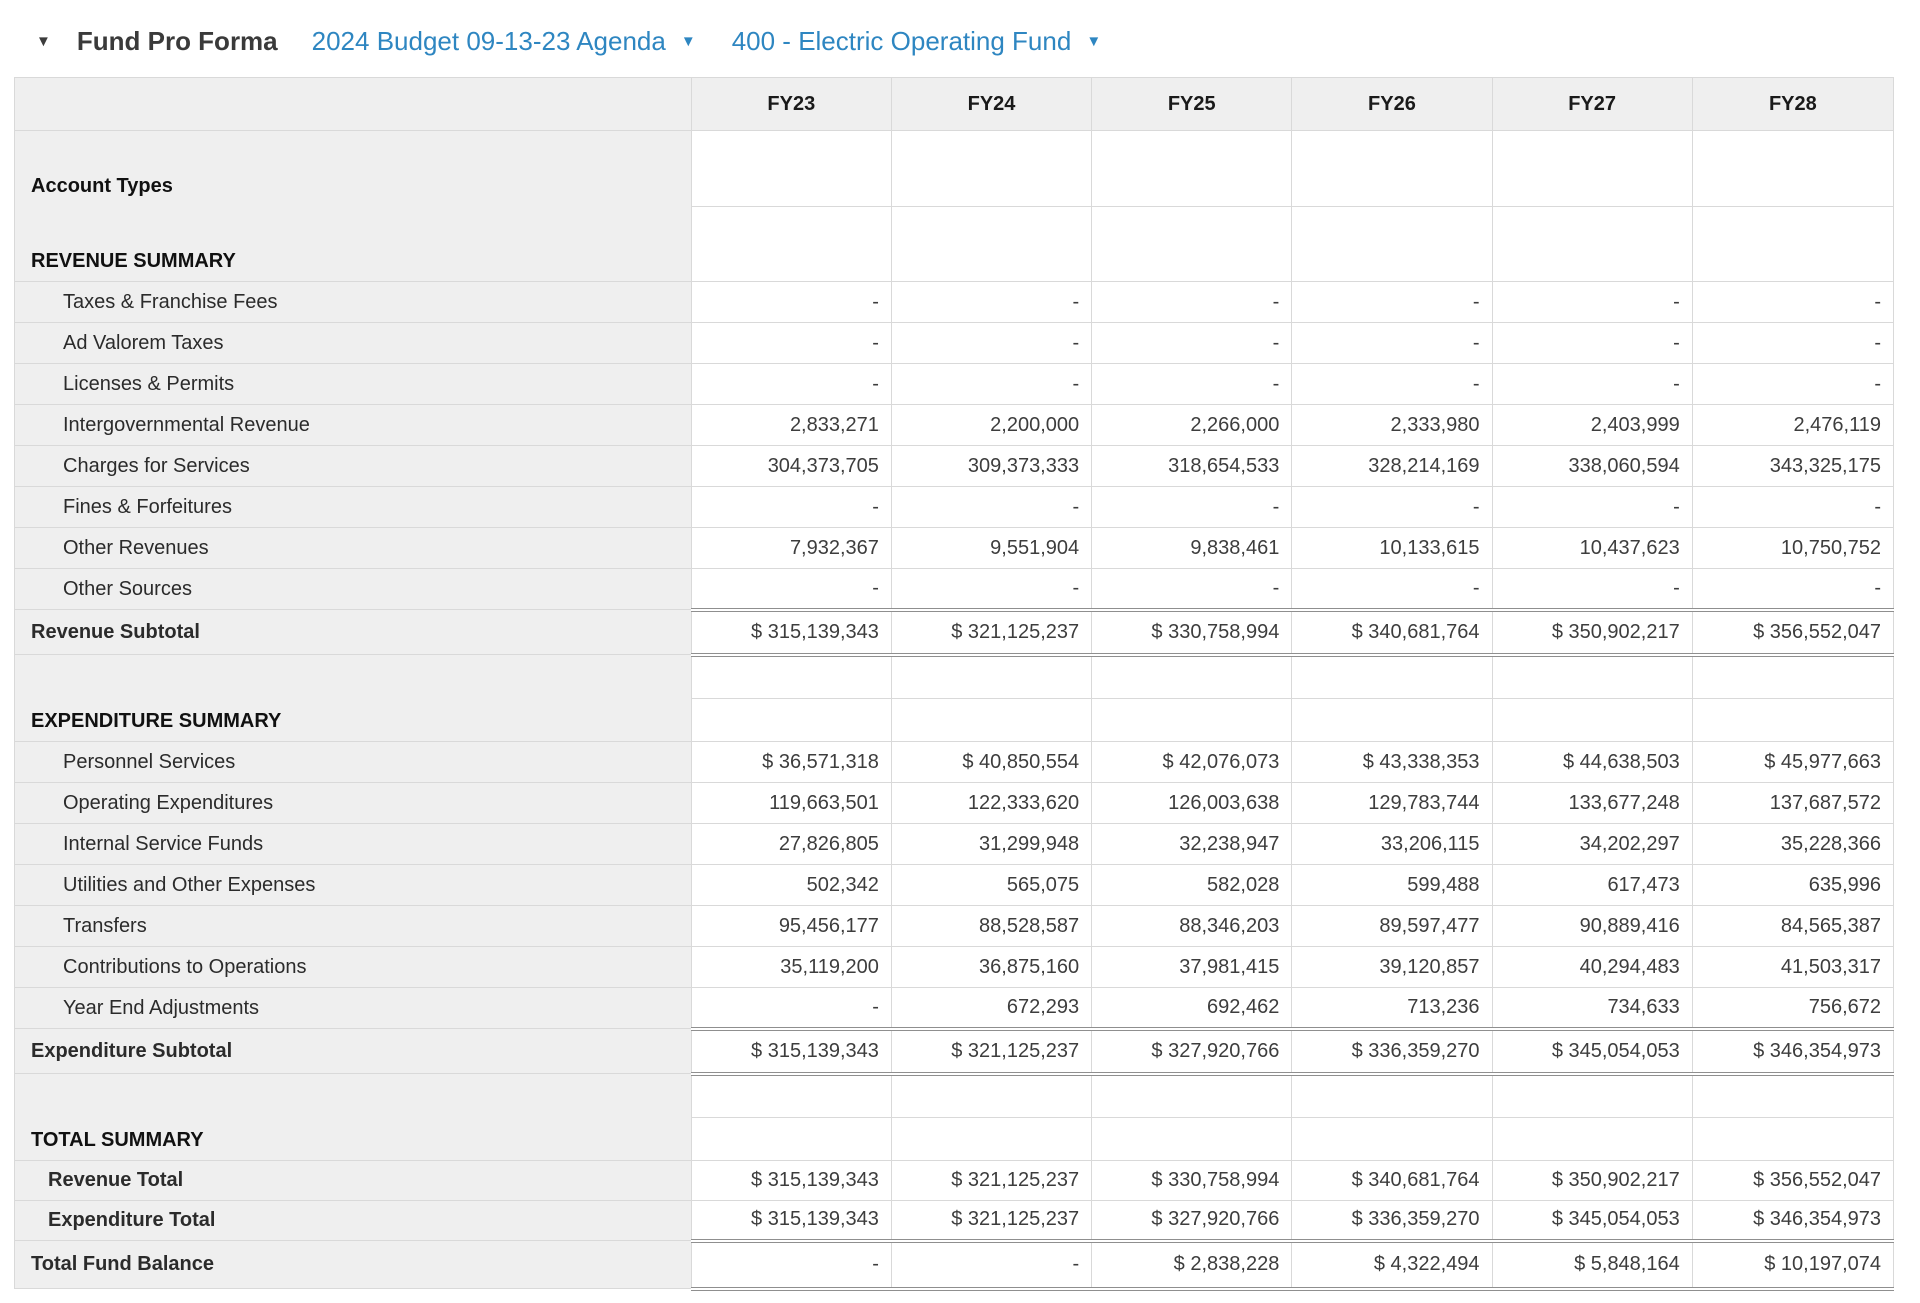 This screenshot has width=1920, height=1303. I want to click on cell-value: 10,750,752, so click(1793, 548).